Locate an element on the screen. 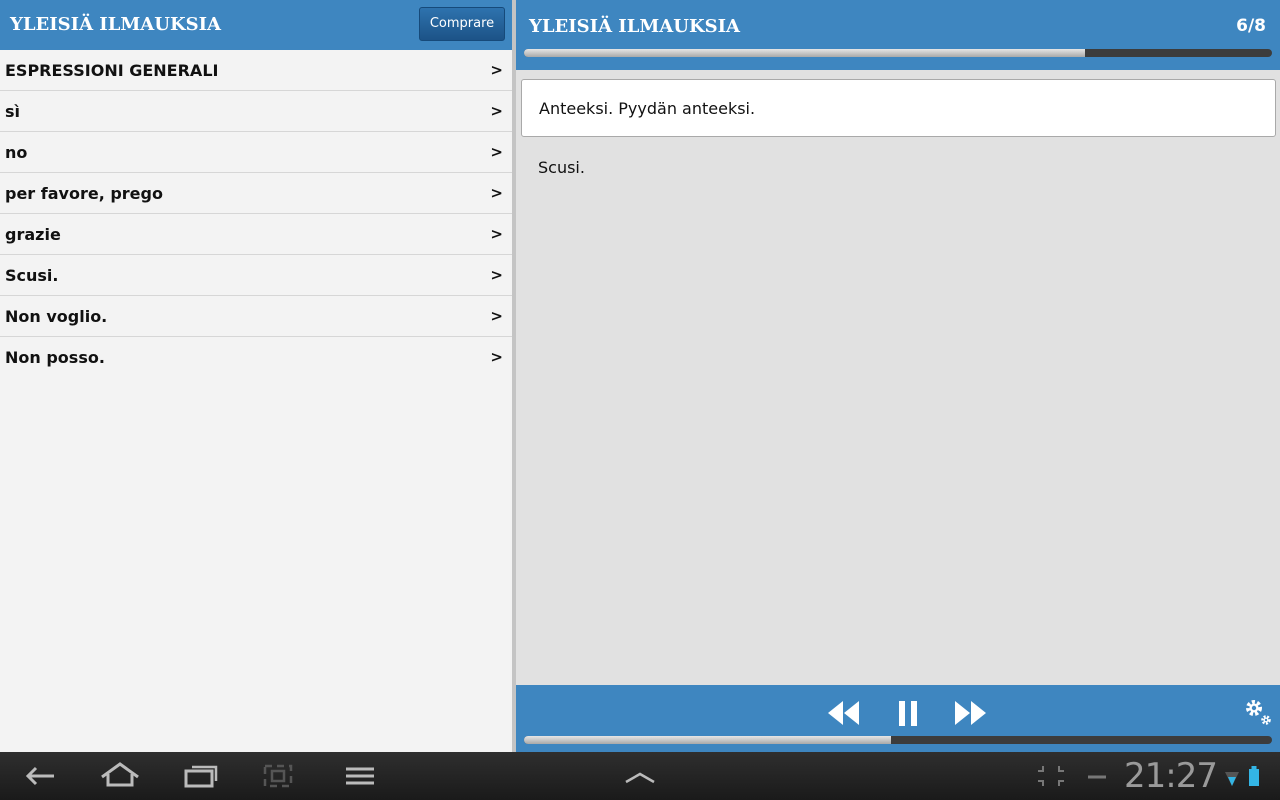 This screenshot has width=1280, height=800. detail-header: YLEISIÄ ILMAUKSIA 6/8 is located at coordinates (898, 35).